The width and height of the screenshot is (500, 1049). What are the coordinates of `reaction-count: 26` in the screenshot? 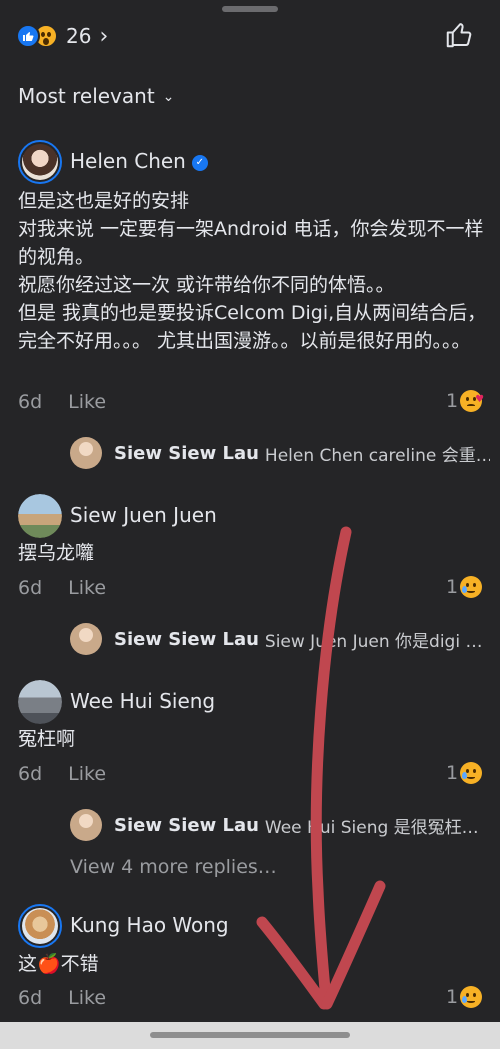 It's located at (79, 36).